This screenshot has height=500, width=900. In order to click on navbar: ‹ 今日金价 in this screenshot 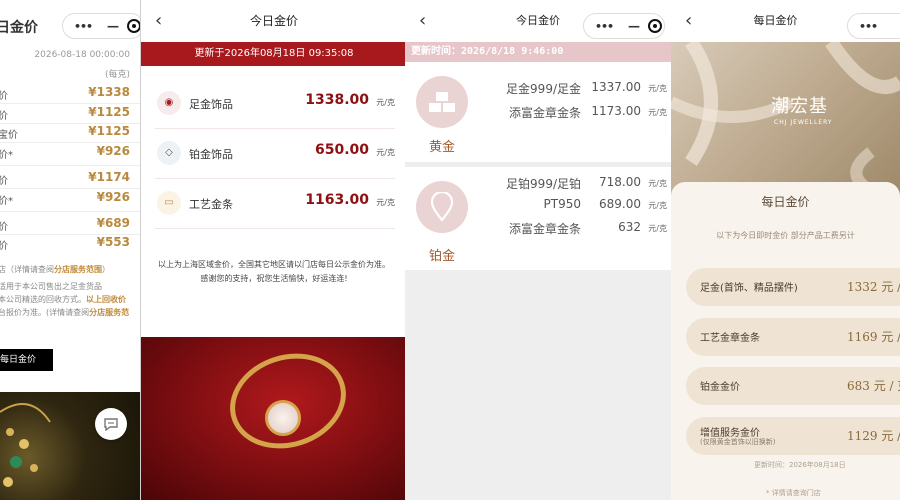, I will do `click(274, 21)`.